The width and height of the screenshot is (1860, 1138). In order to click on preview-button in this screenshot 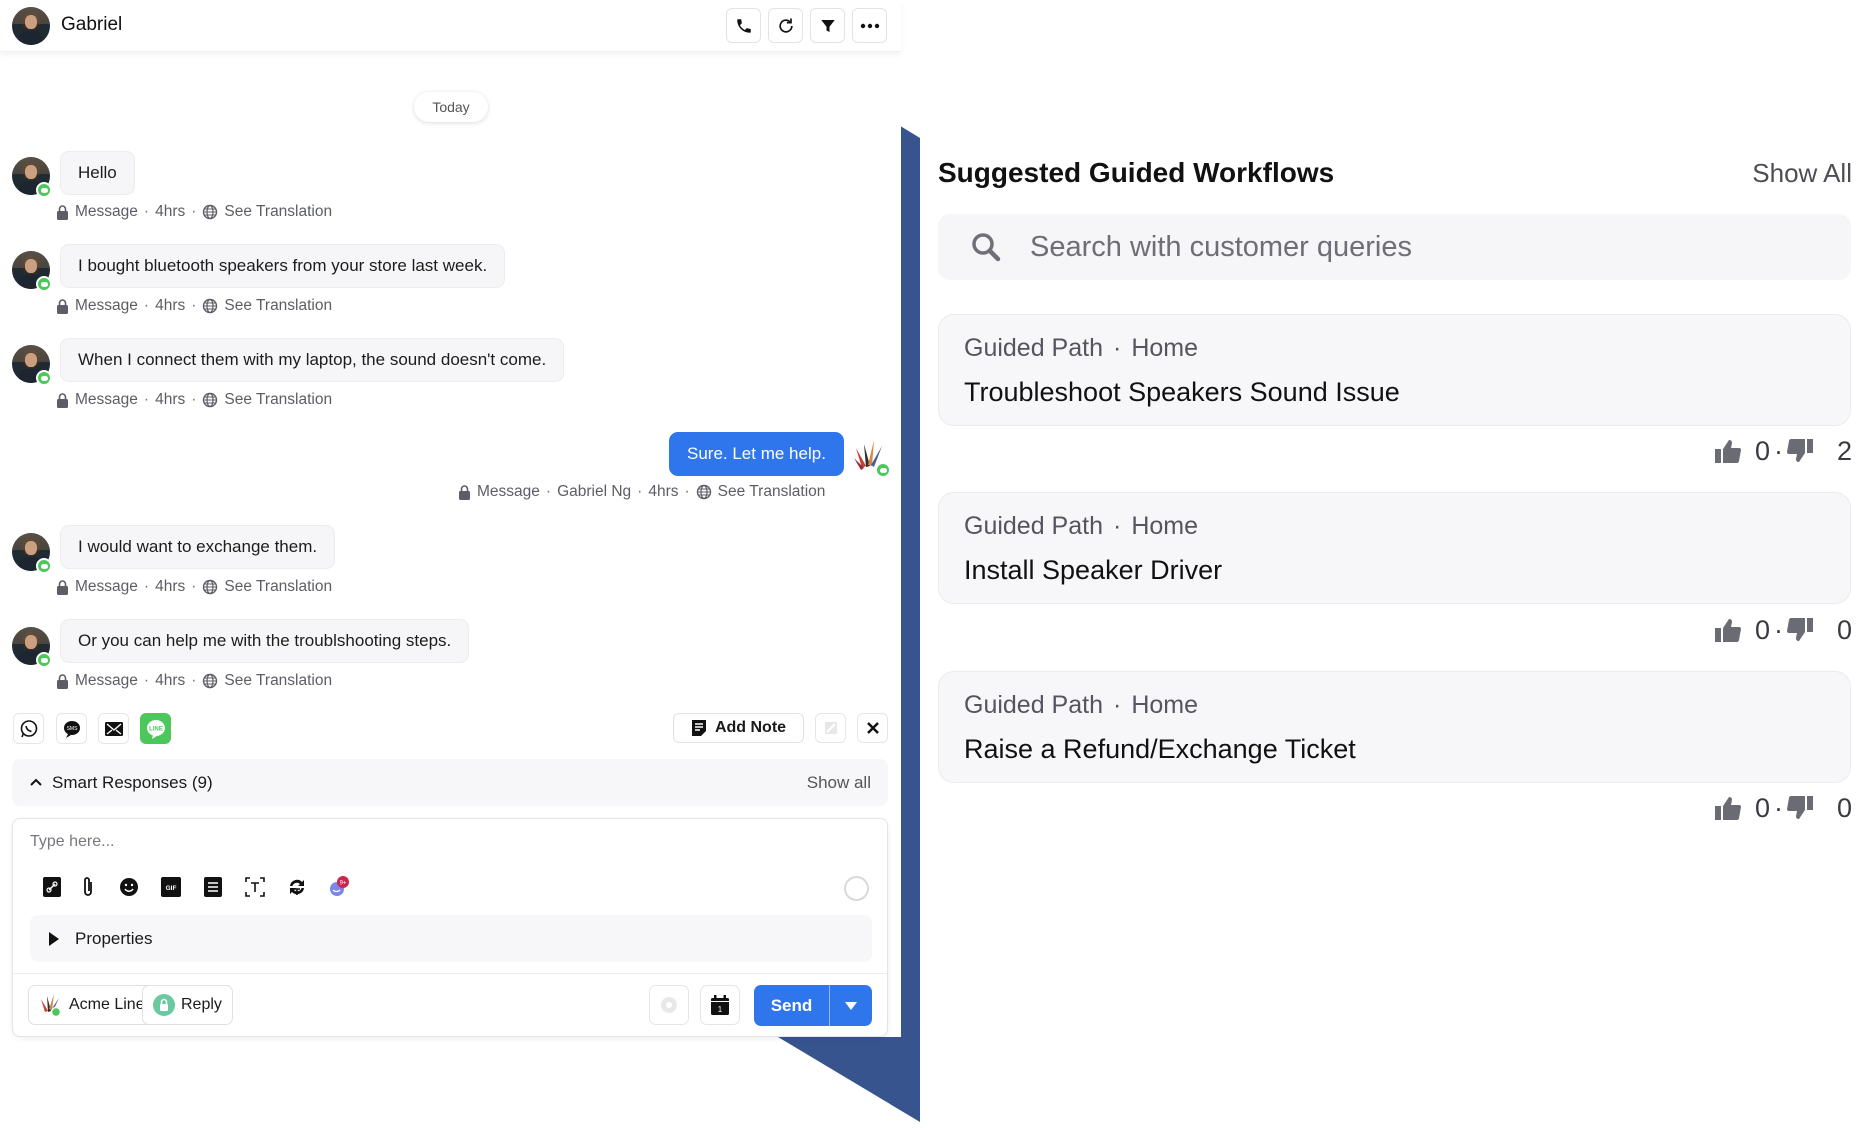, I will do `click(669, 1005)`.